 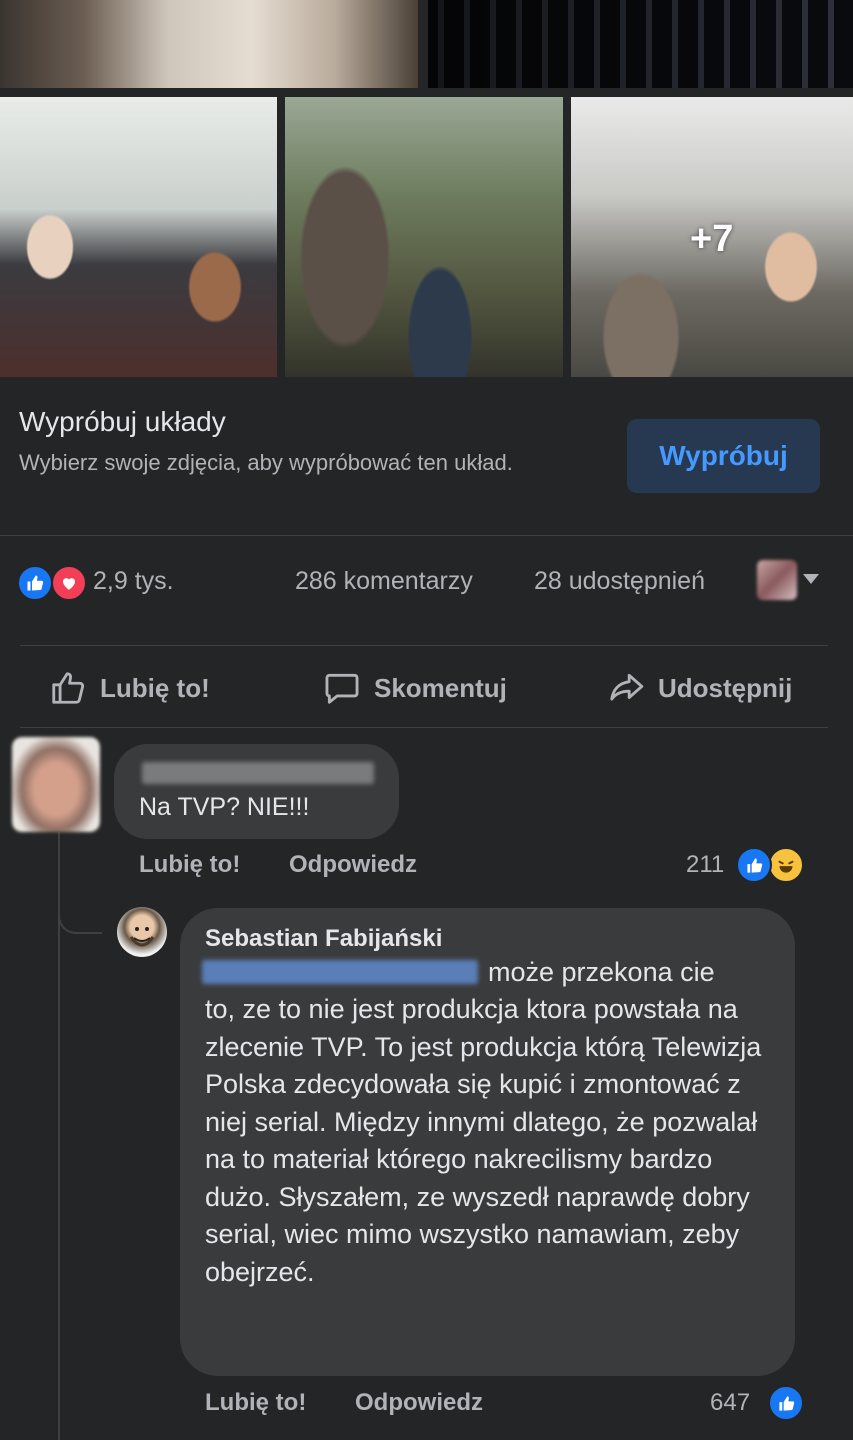 What do you see at coordinates (56, 784) in the screenshot?
I see `commenter-avatar` at bounding box center [56, 784].